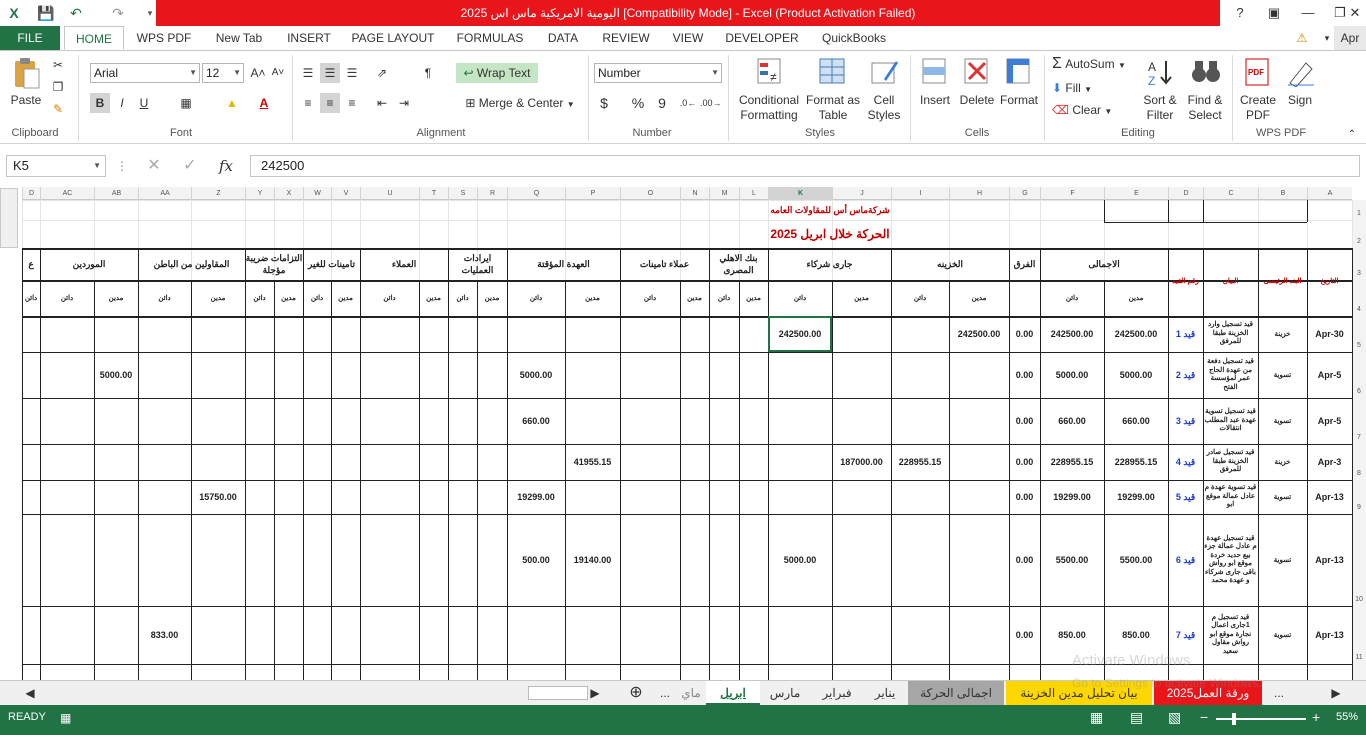  What do you see at coordinates (1355, 13) in the screenshot?
I see `close-icon: ✕` at bounding box center [1355, 13].